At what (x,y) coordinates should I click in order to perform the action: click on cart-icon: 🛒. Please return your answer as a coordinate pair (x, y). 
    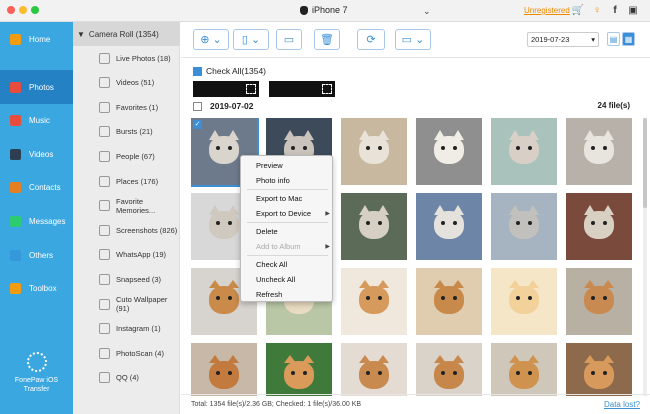
    Looking at the image, I should click on (578, 10).